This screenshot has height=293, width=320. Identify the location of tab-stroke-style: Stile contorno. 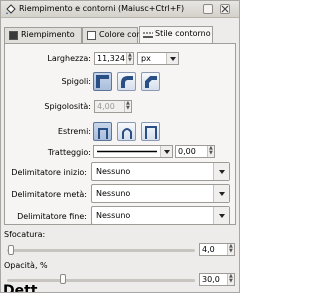
(176, 35).